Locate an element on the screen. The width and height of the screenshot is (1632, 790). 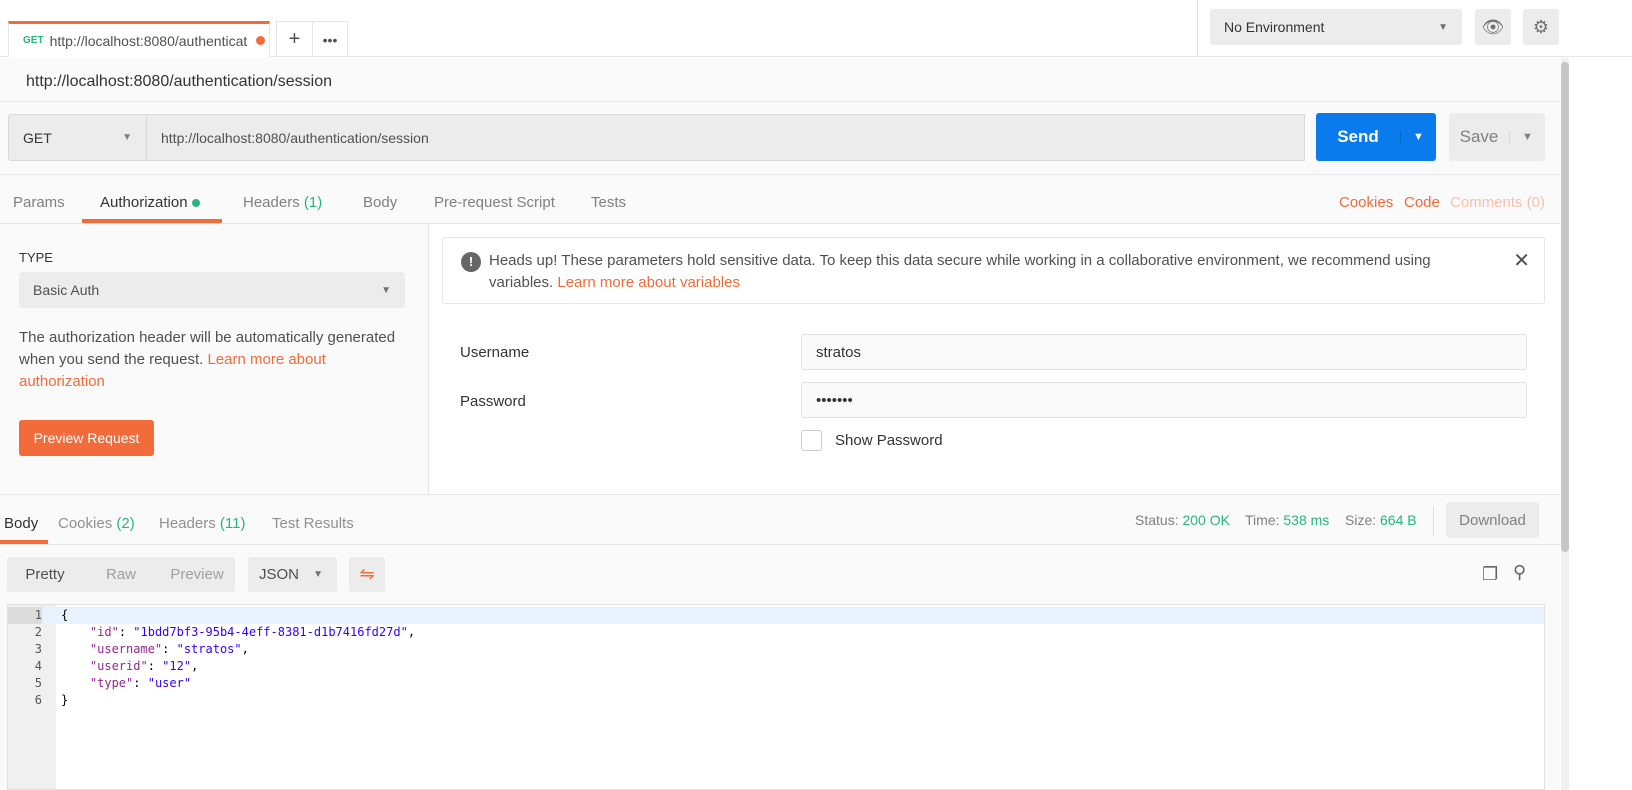
resp-tab-headers: Headers (11) is located at coordinates (202, 523).